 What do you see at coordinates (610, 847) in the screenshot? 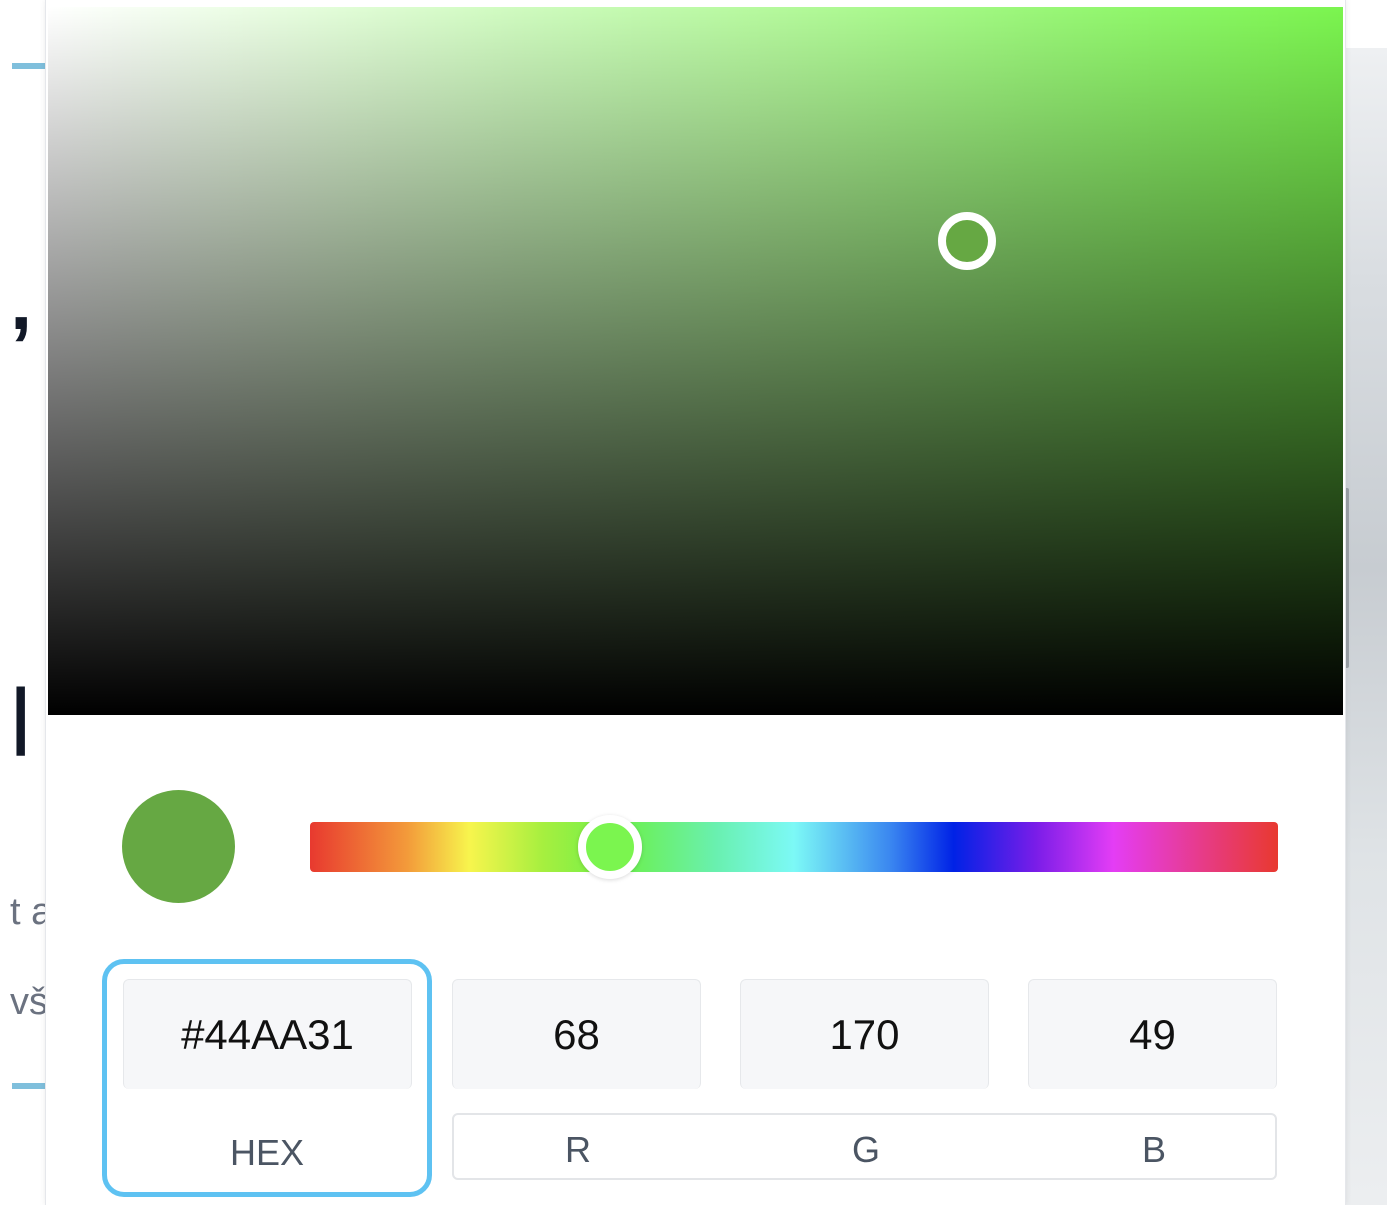
I see `hue-slider-handle` at bounding box center [610, 847].